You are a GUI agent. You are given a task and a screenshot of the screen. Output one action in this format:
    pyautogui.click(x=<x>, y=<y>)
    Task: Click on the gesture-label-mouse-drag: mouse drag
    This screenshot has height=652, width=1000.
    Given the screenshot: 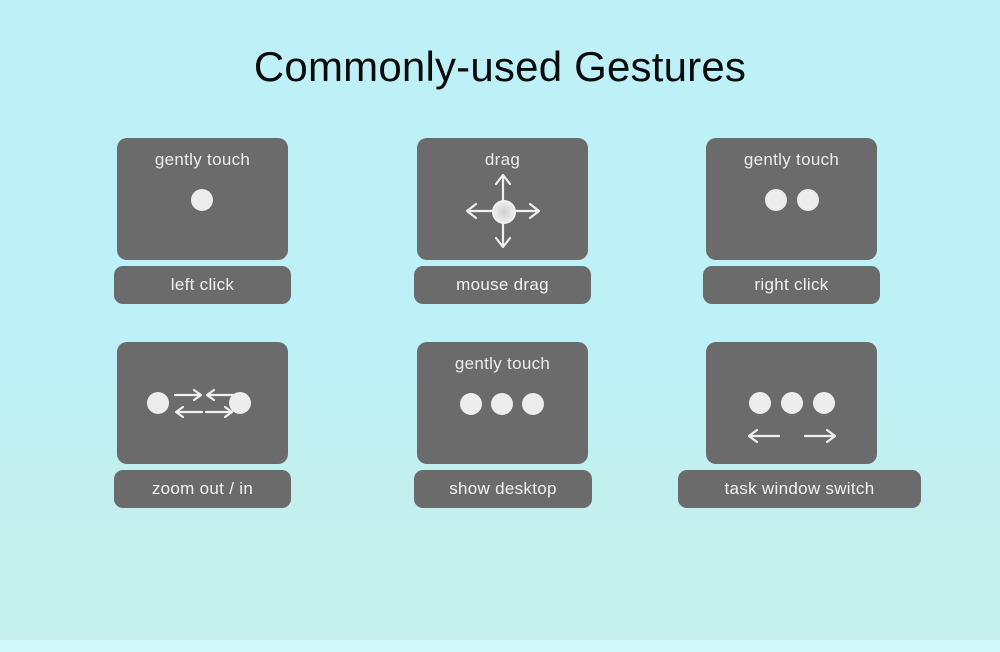 What is the action you would take?
    pyautogui.click(x=502, y=285)
    